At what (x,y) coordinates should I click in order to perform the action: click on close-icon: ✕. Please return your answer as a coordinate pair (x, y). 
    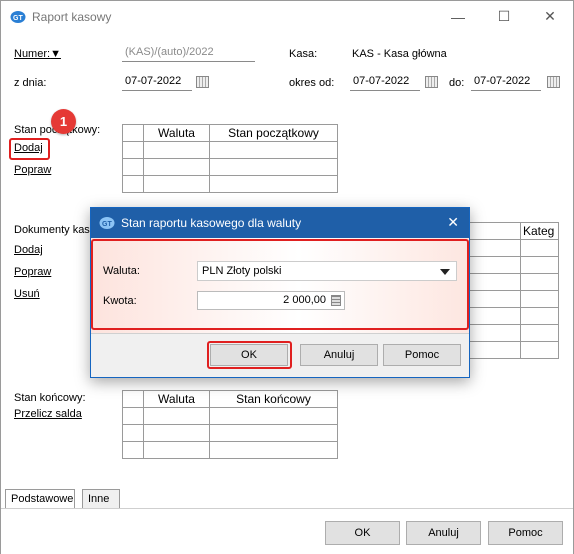
    Looking at the image, I should click on (453, 222).